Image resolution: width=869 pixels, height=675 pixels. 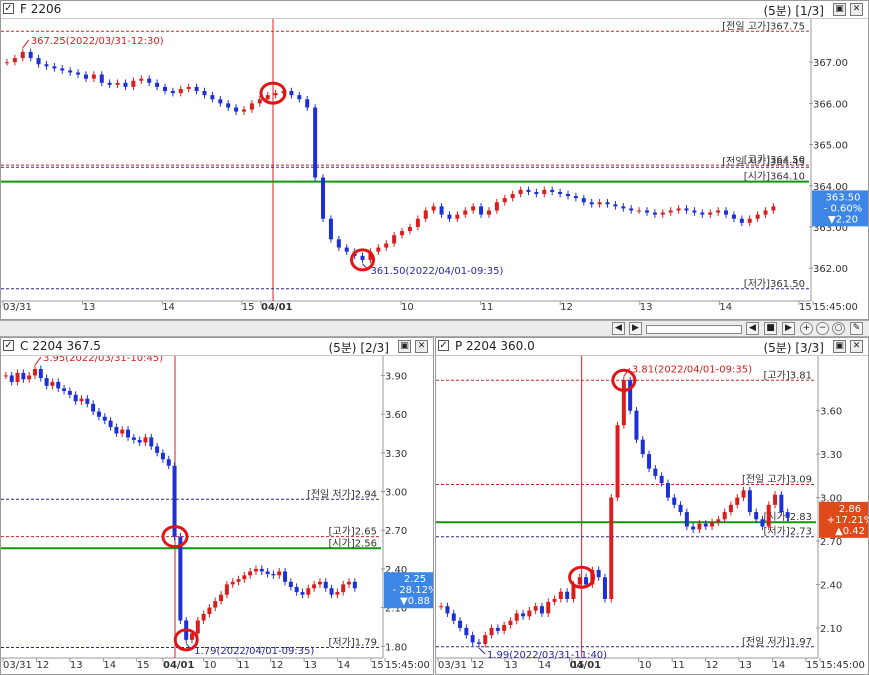 I want to click on current-price-badge-value: 2.86, so click(x=850, y=509).